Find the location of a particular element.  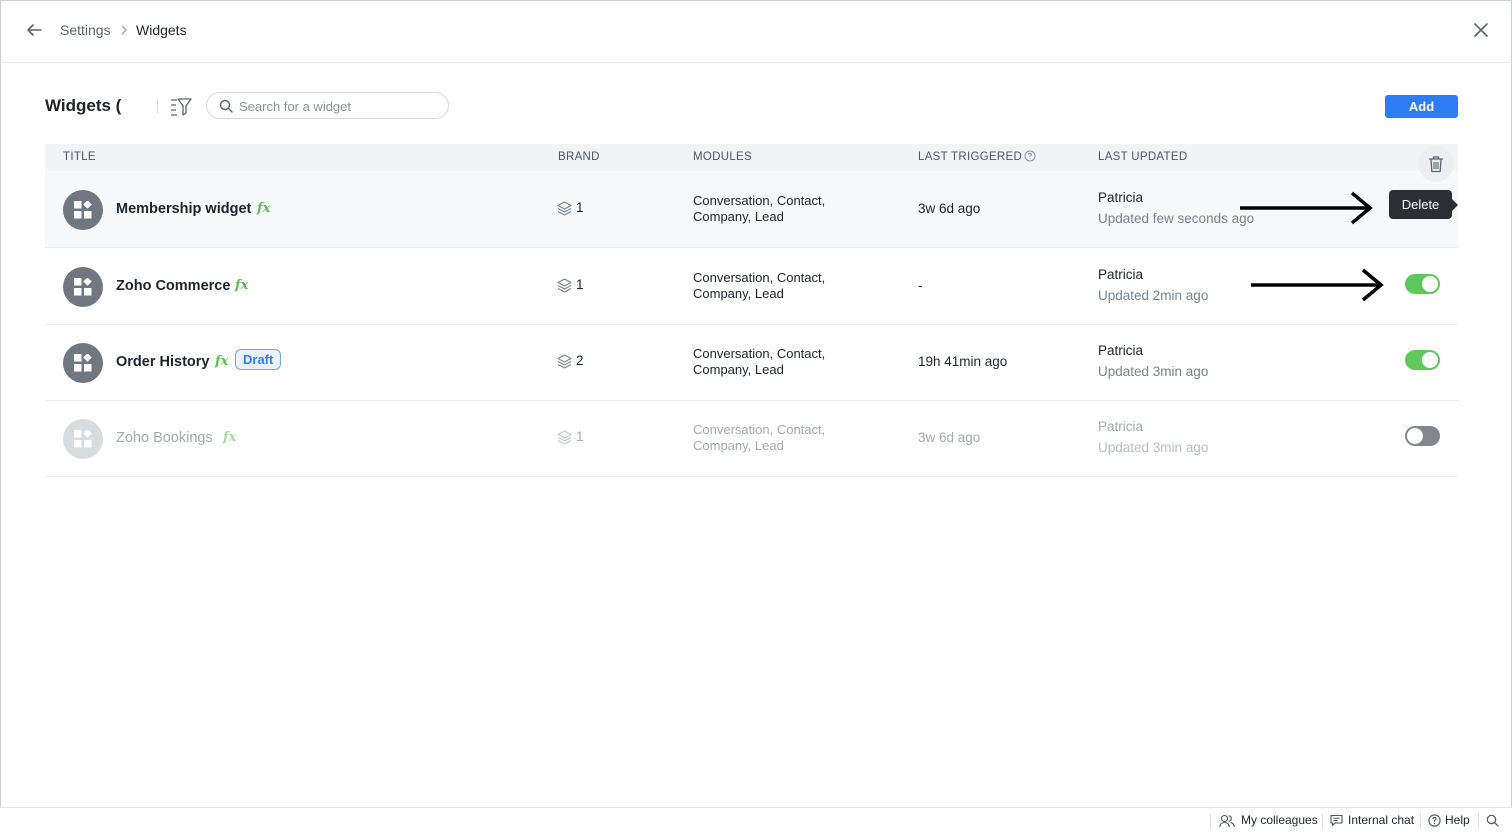

delete-tooltip: Delete is located at coordinates (1423, 204).